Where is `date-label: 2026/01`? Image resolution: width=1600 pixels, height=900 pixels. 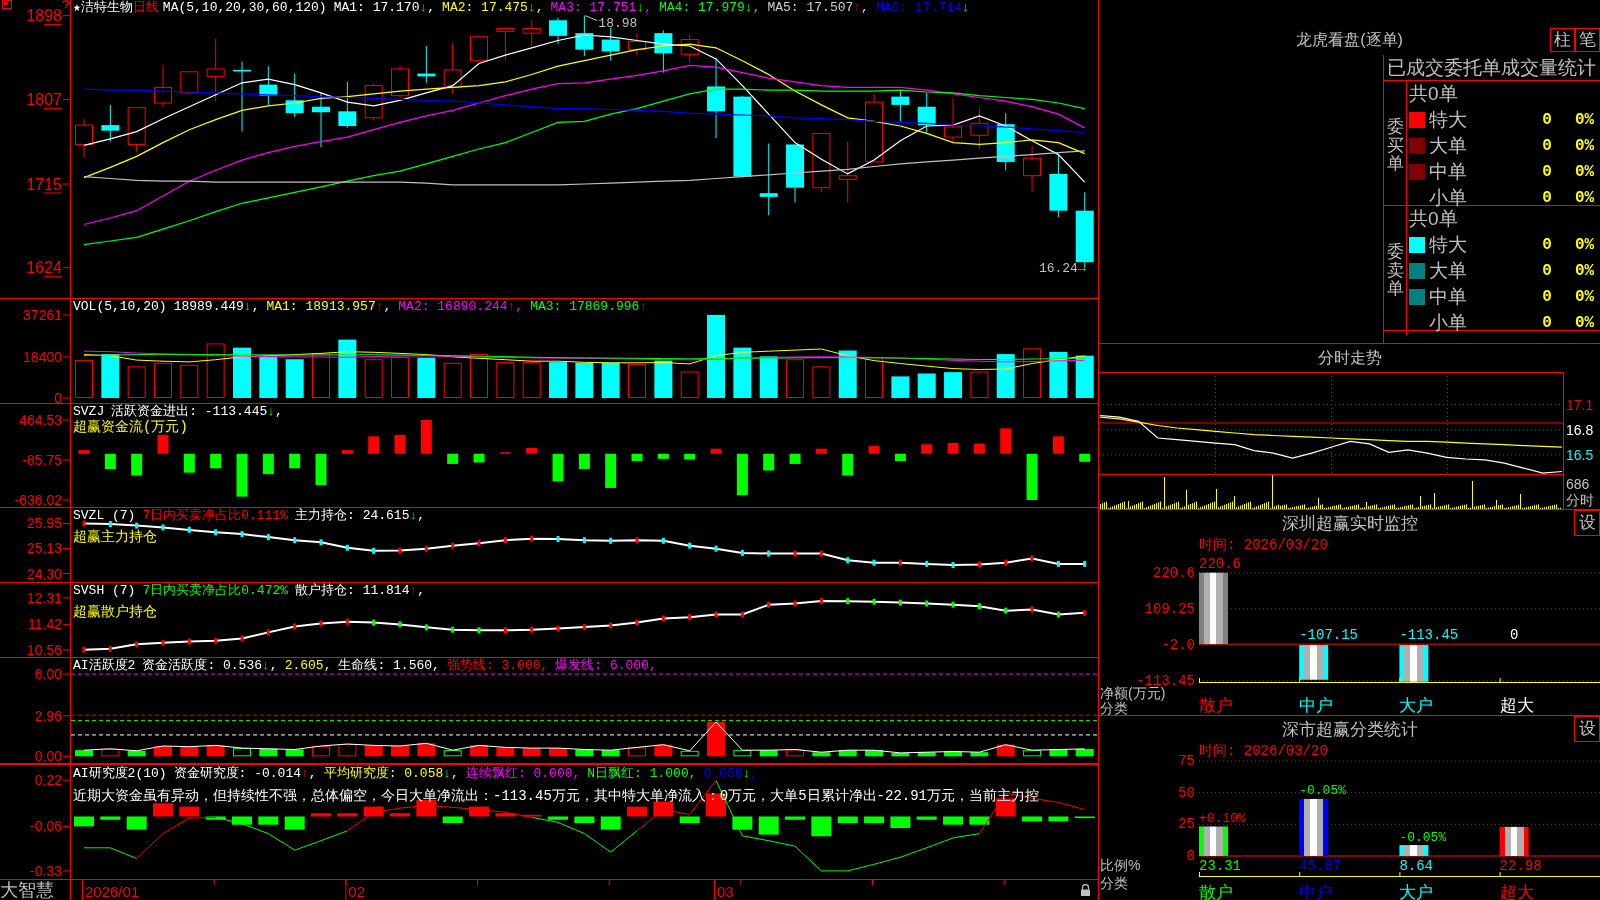 date-label: 2026/01 is located at coordinates (112, 891).